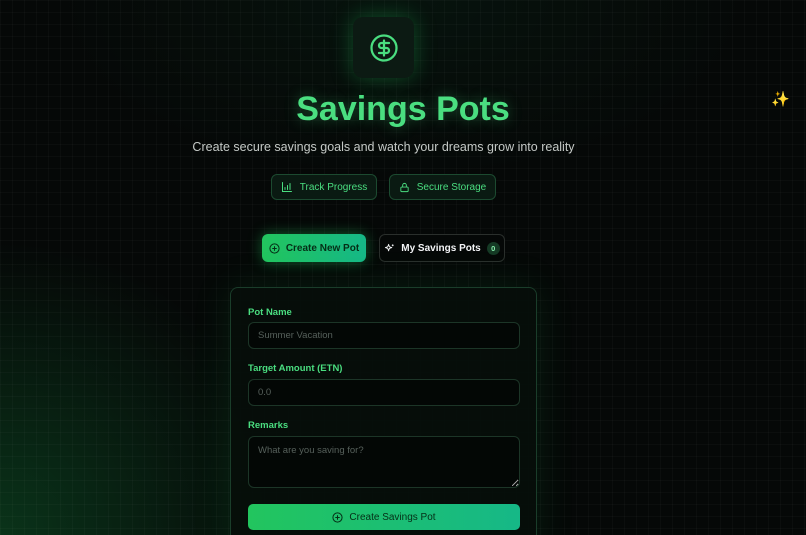 The image size is (806, 535). I want to click on dollar-circle-icon, so click(384, 48).